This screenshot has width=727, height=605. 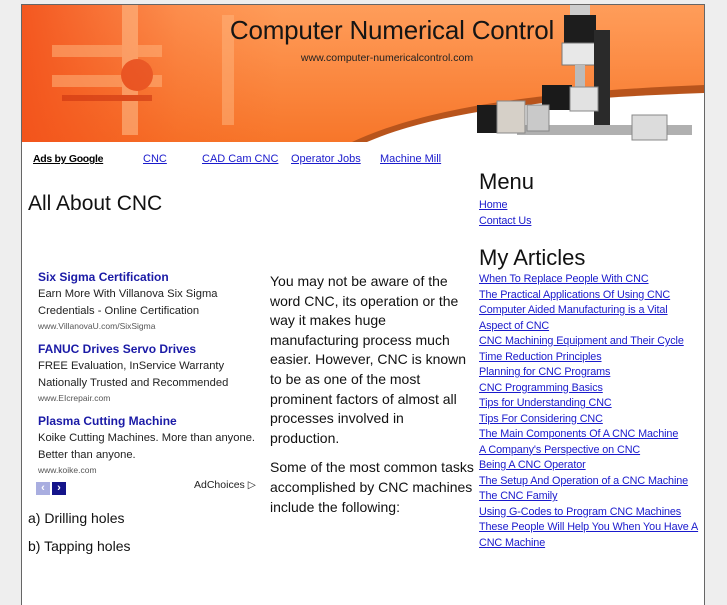 I want to click on article-link: The Main Components Of A CNC Machine, so click(x=578, y=434).